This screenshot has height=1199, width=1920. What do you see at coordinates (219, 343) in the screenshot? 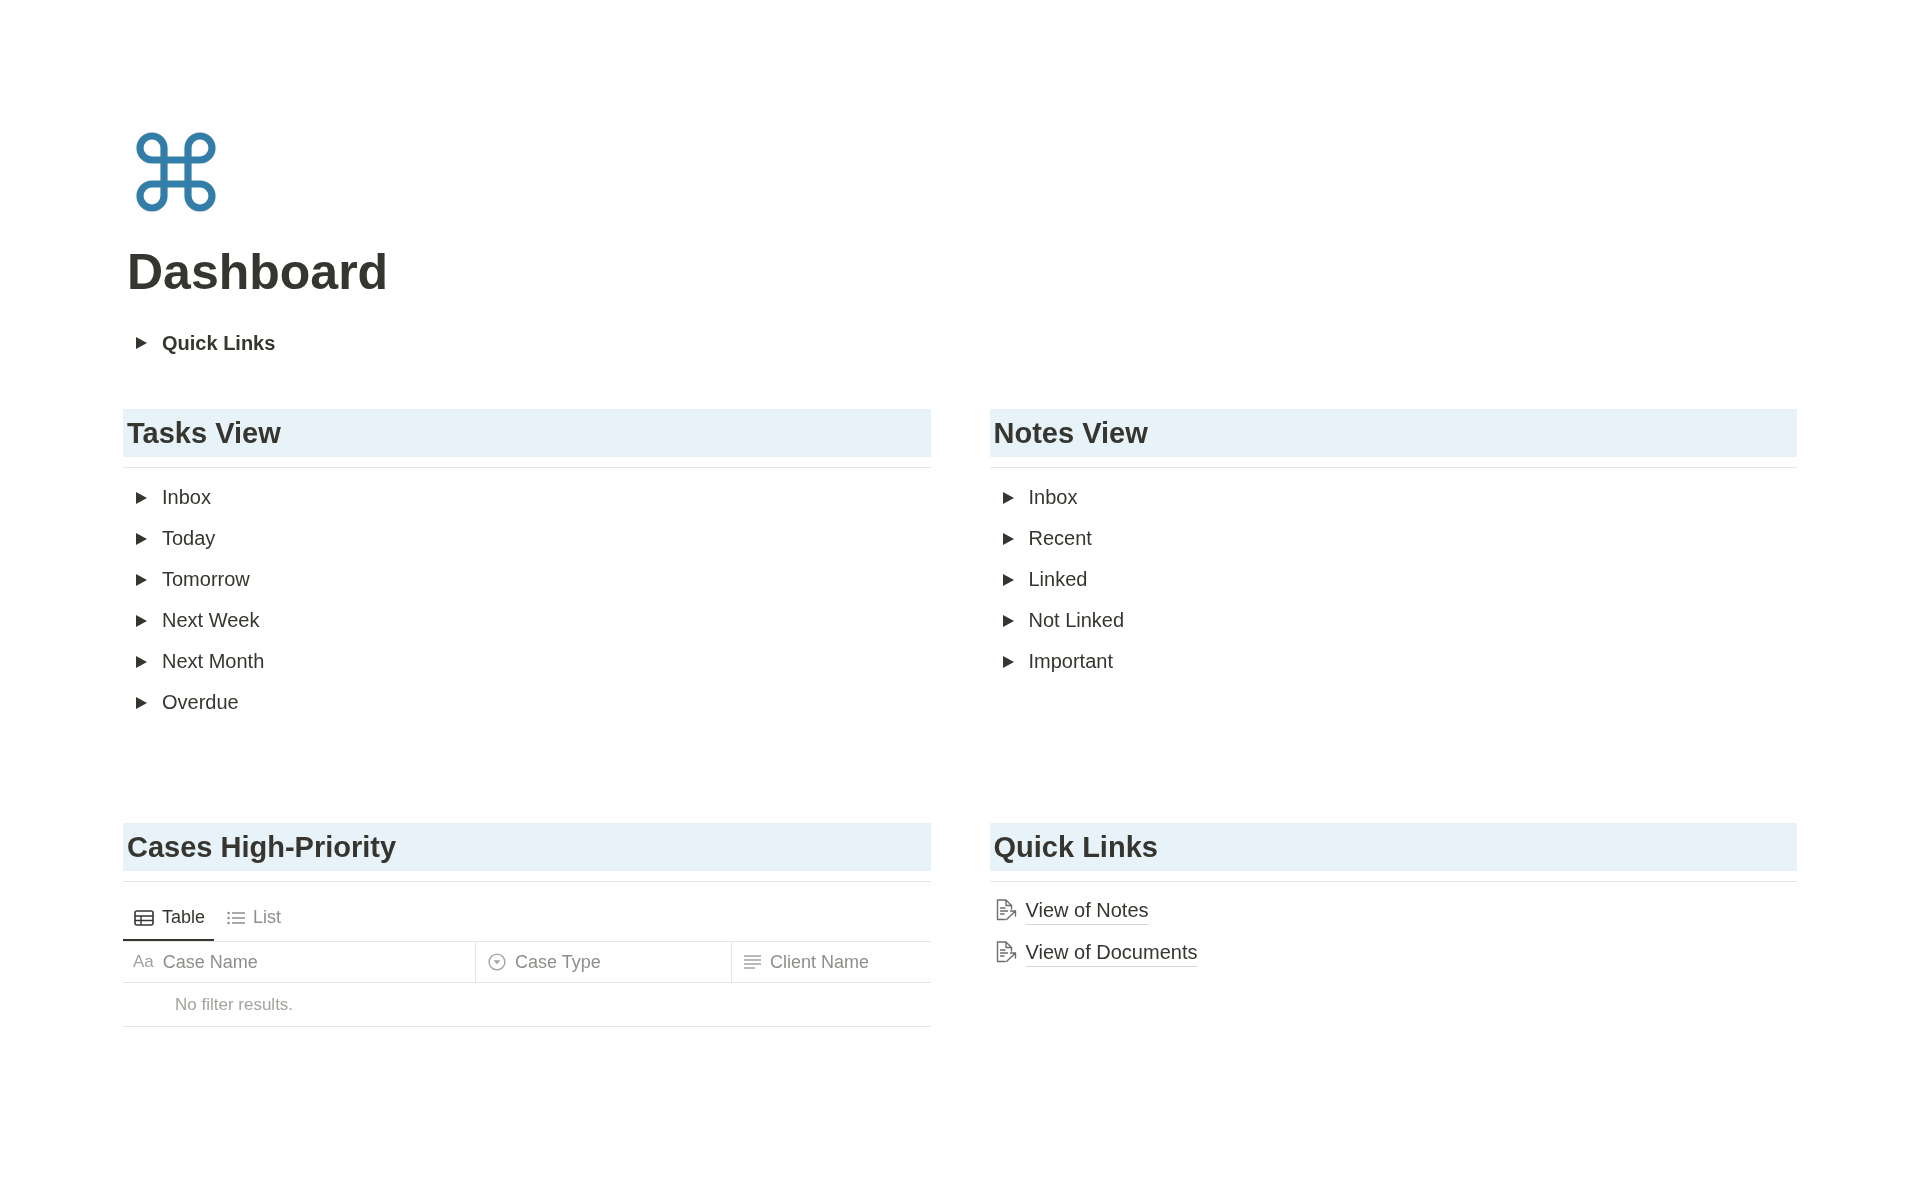
I see `toggle-text: Quick Links` at bounding box center [219, 343].